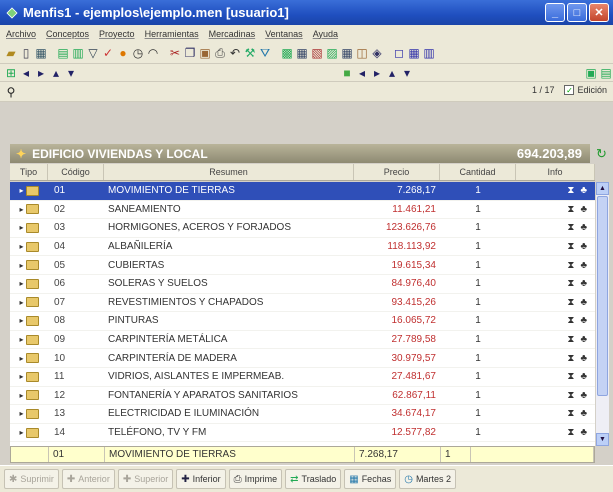 The width and height of the screenshot is (613, 492). Describe the element at coordinates (302, 340) in the screenshot. I see `table-row: ▸ 09 CARPINTERÍA METÁLICA 27.789,58 1 ⧗ ♣` at that location.